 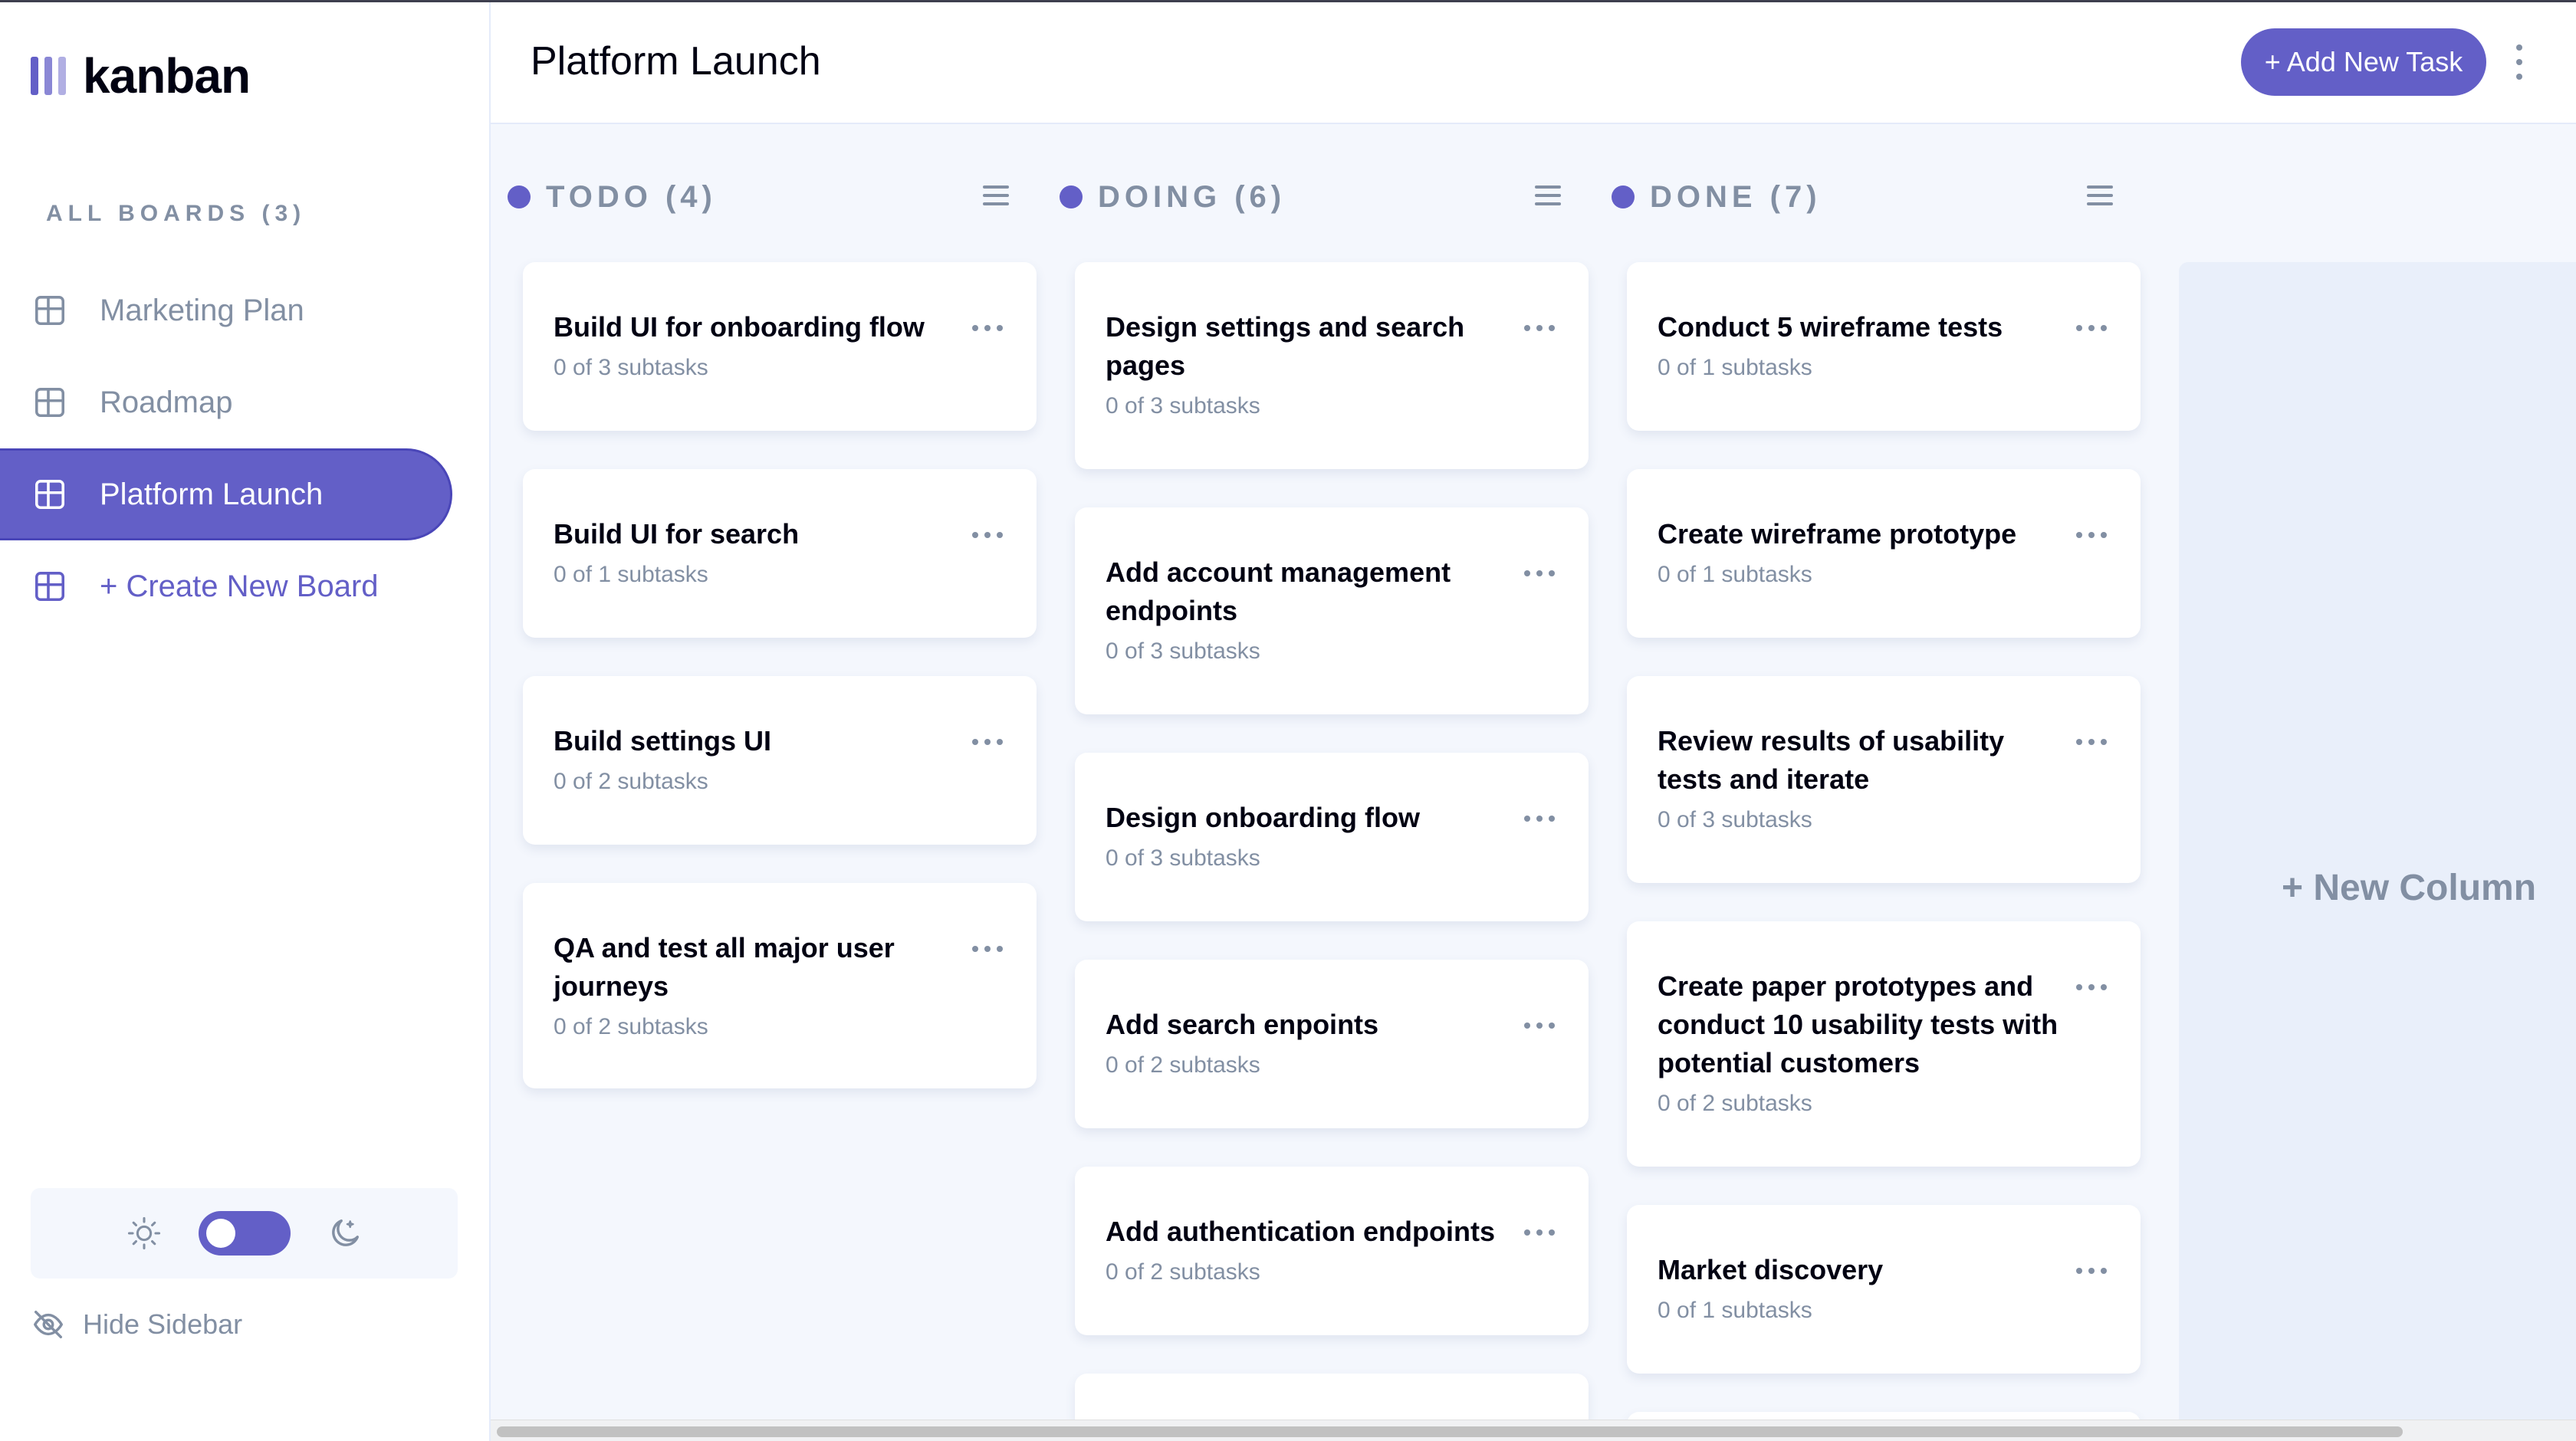 I want to click on sun-icon, so click(x=143, y=1233).